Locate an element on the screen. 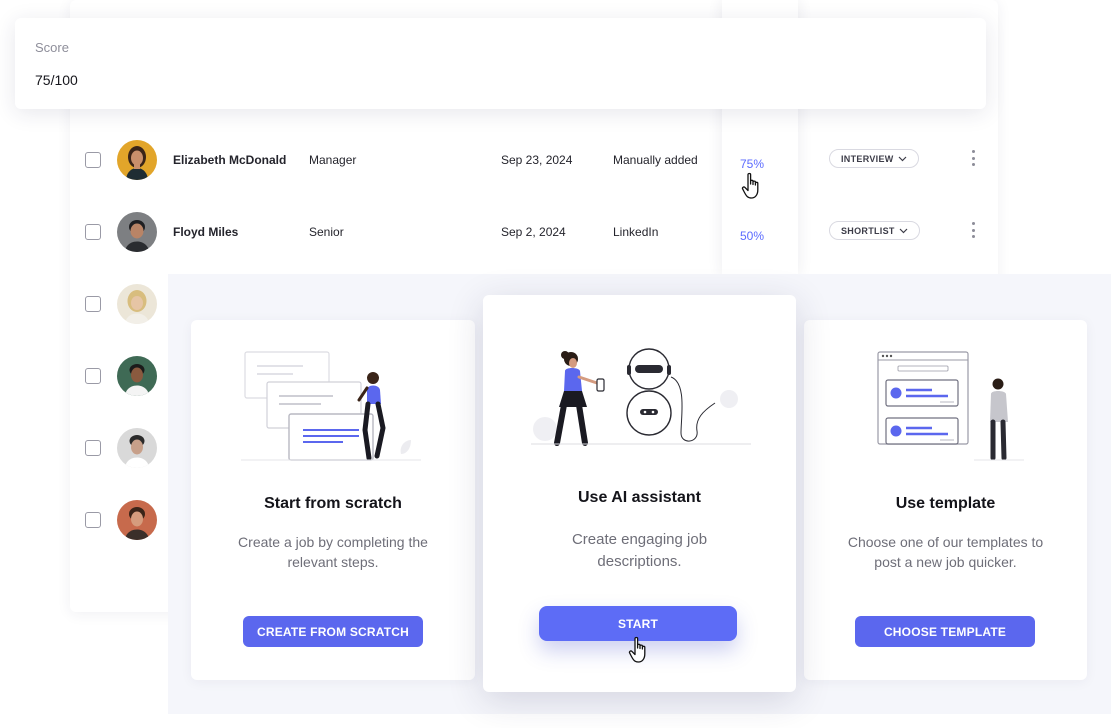 The width and height of the screenshot is (1111, 728). applied-date: Sep 23, 2024 is located at coordinates (537, 160).